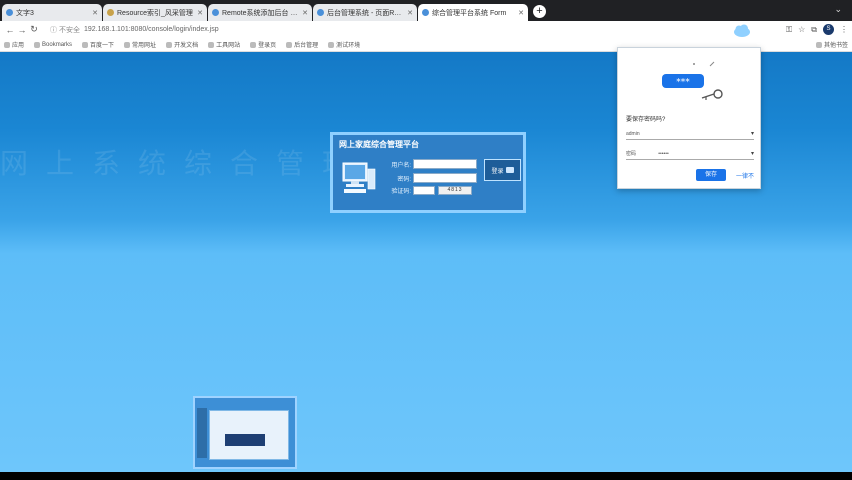 The width and height of the screenshot is (852, 480). I want to click on tab-title: Remote系统添加后台 服务, so click(261, 13).